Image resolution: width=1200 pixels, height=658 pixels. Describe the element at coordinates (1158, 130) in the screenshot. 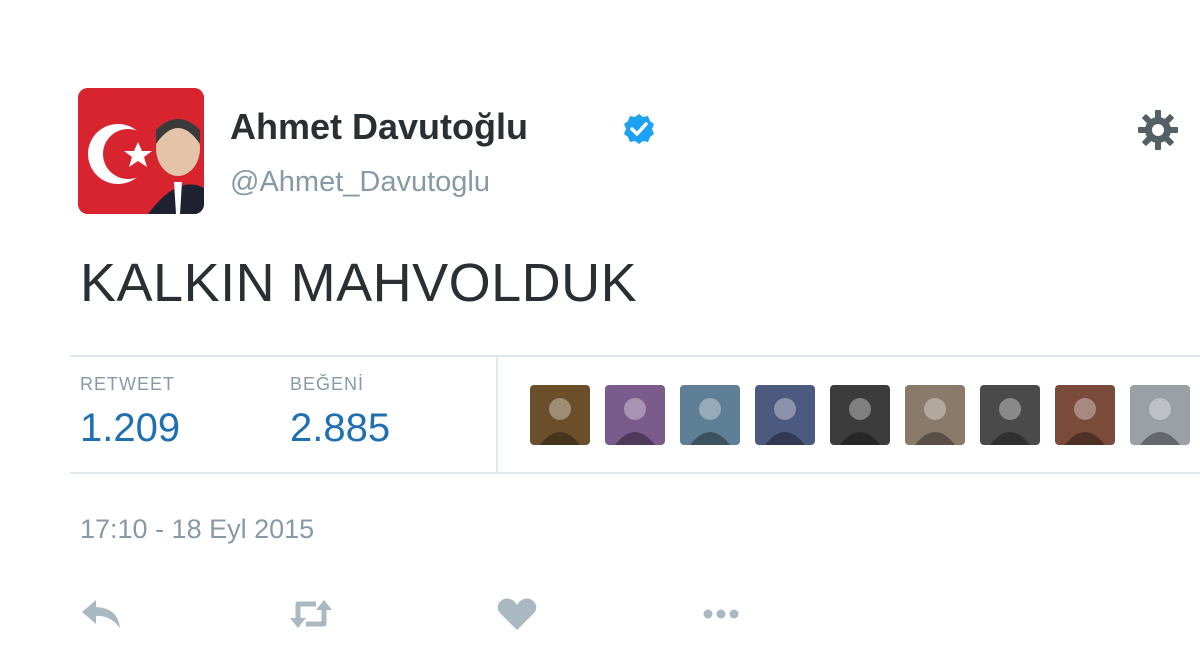

I see `gear-icon` at that location.